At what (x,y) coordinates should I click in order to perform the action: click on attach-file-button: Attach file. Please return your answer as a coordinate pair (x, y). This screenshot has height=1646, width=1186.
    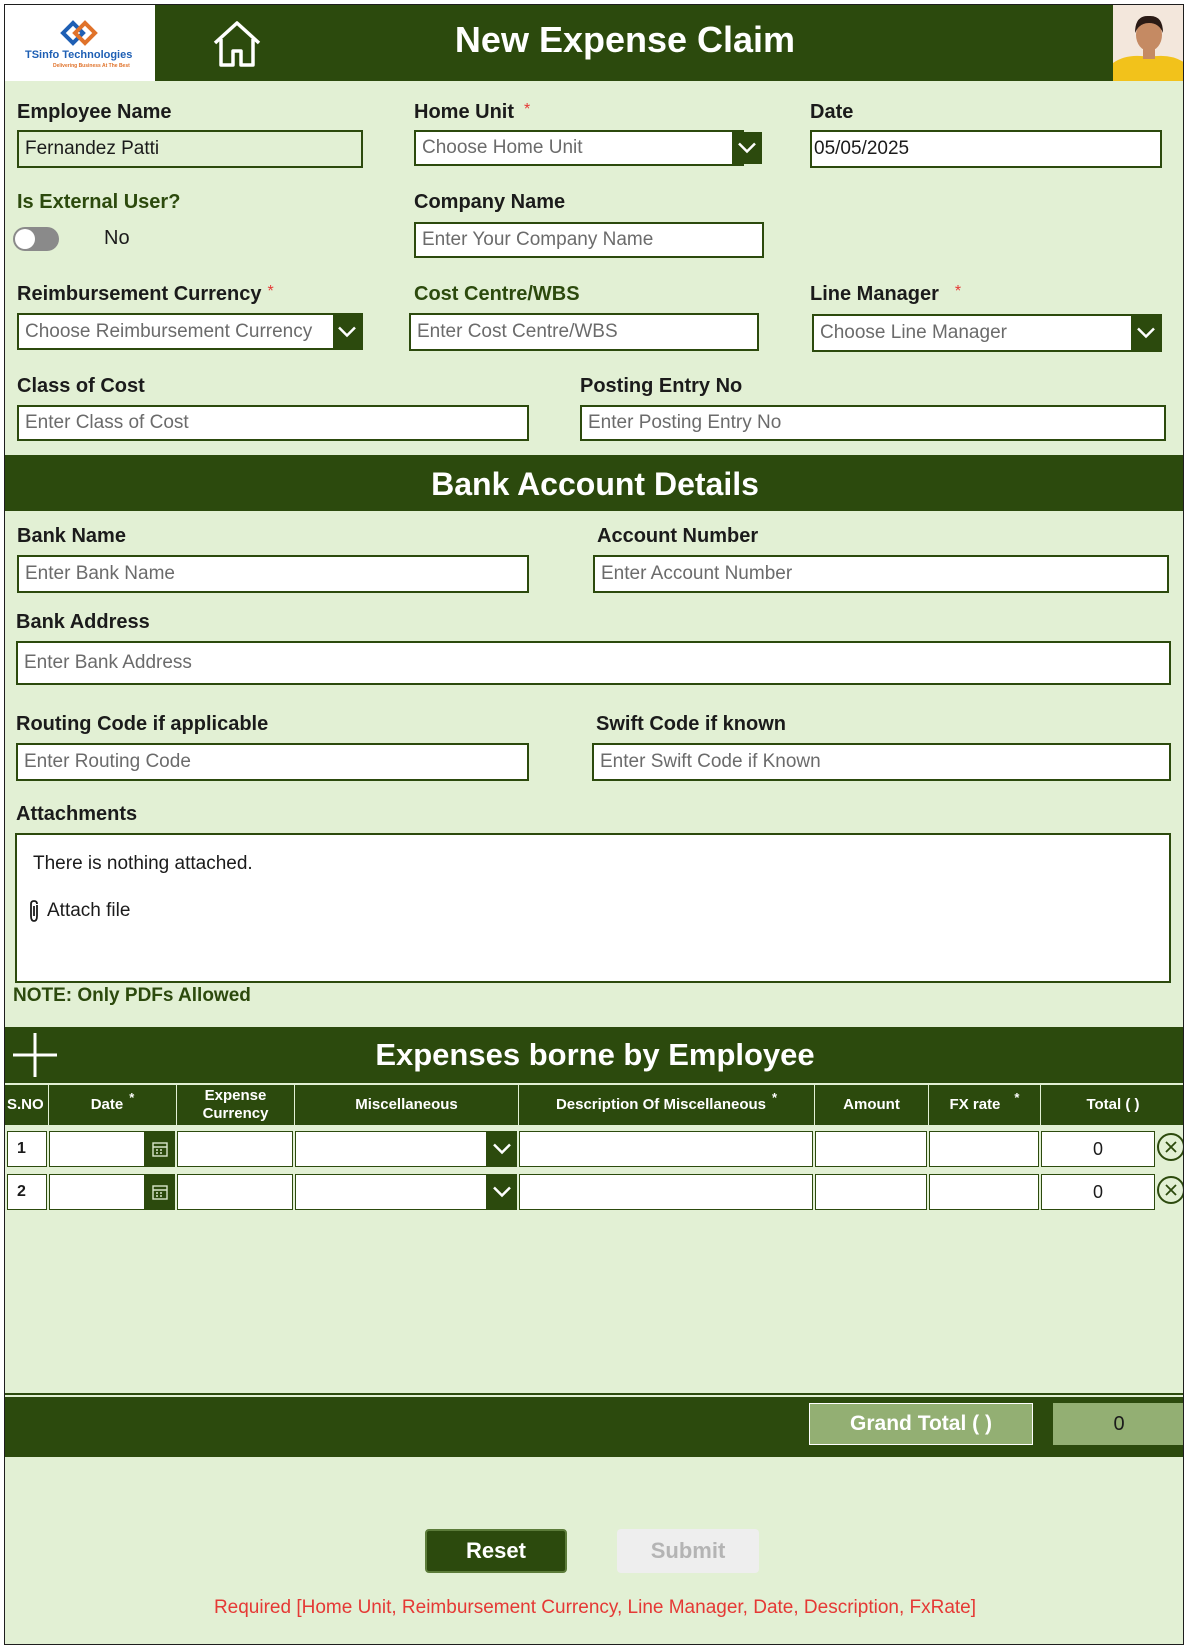
    Looking at the image, I should click on (78, 911).